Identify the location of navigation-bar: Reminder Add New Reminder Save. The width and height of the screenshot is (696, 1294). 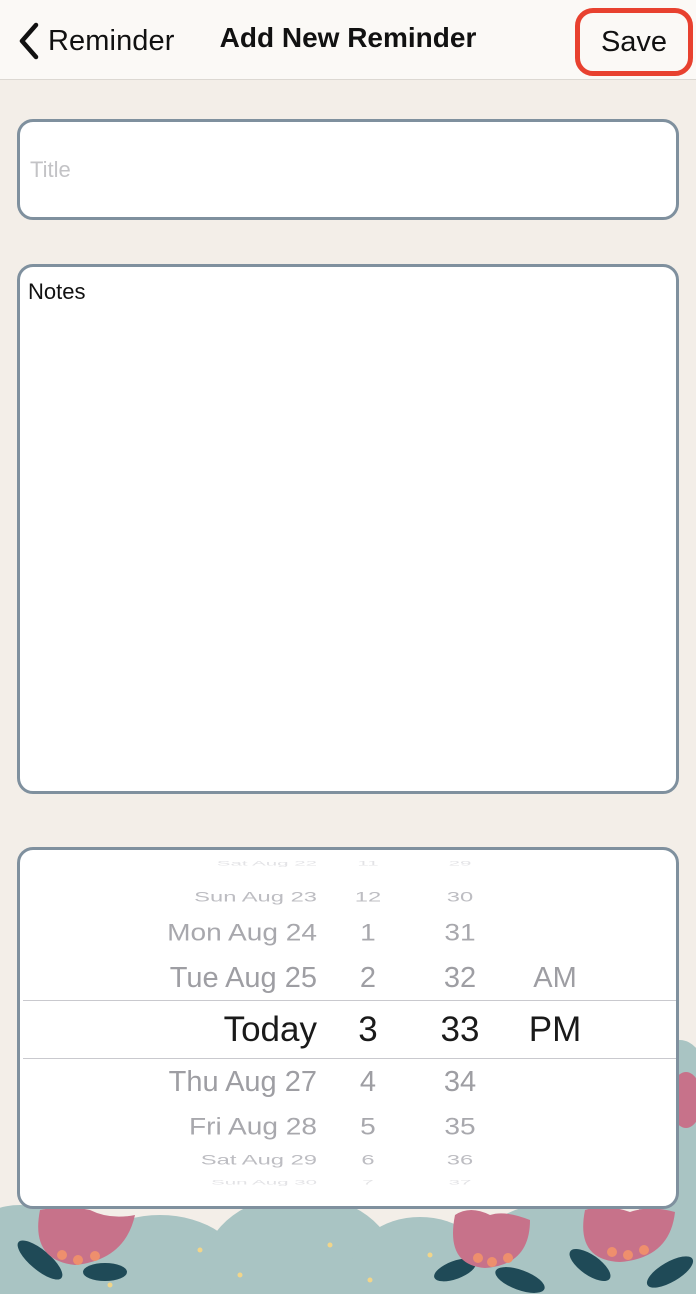
(348, 40).